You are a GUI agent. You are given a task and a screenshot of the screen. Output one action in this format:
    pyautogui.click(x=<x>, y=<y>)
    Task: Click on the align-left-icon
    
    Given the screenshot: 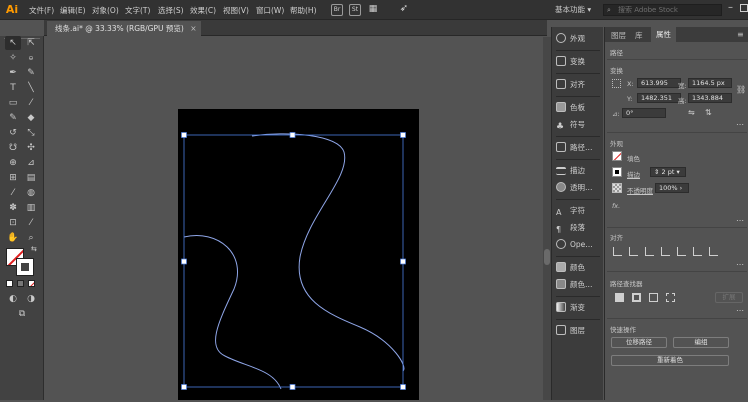 What is the action you would take?
    pyautogui.click(x=633, y=251)
    